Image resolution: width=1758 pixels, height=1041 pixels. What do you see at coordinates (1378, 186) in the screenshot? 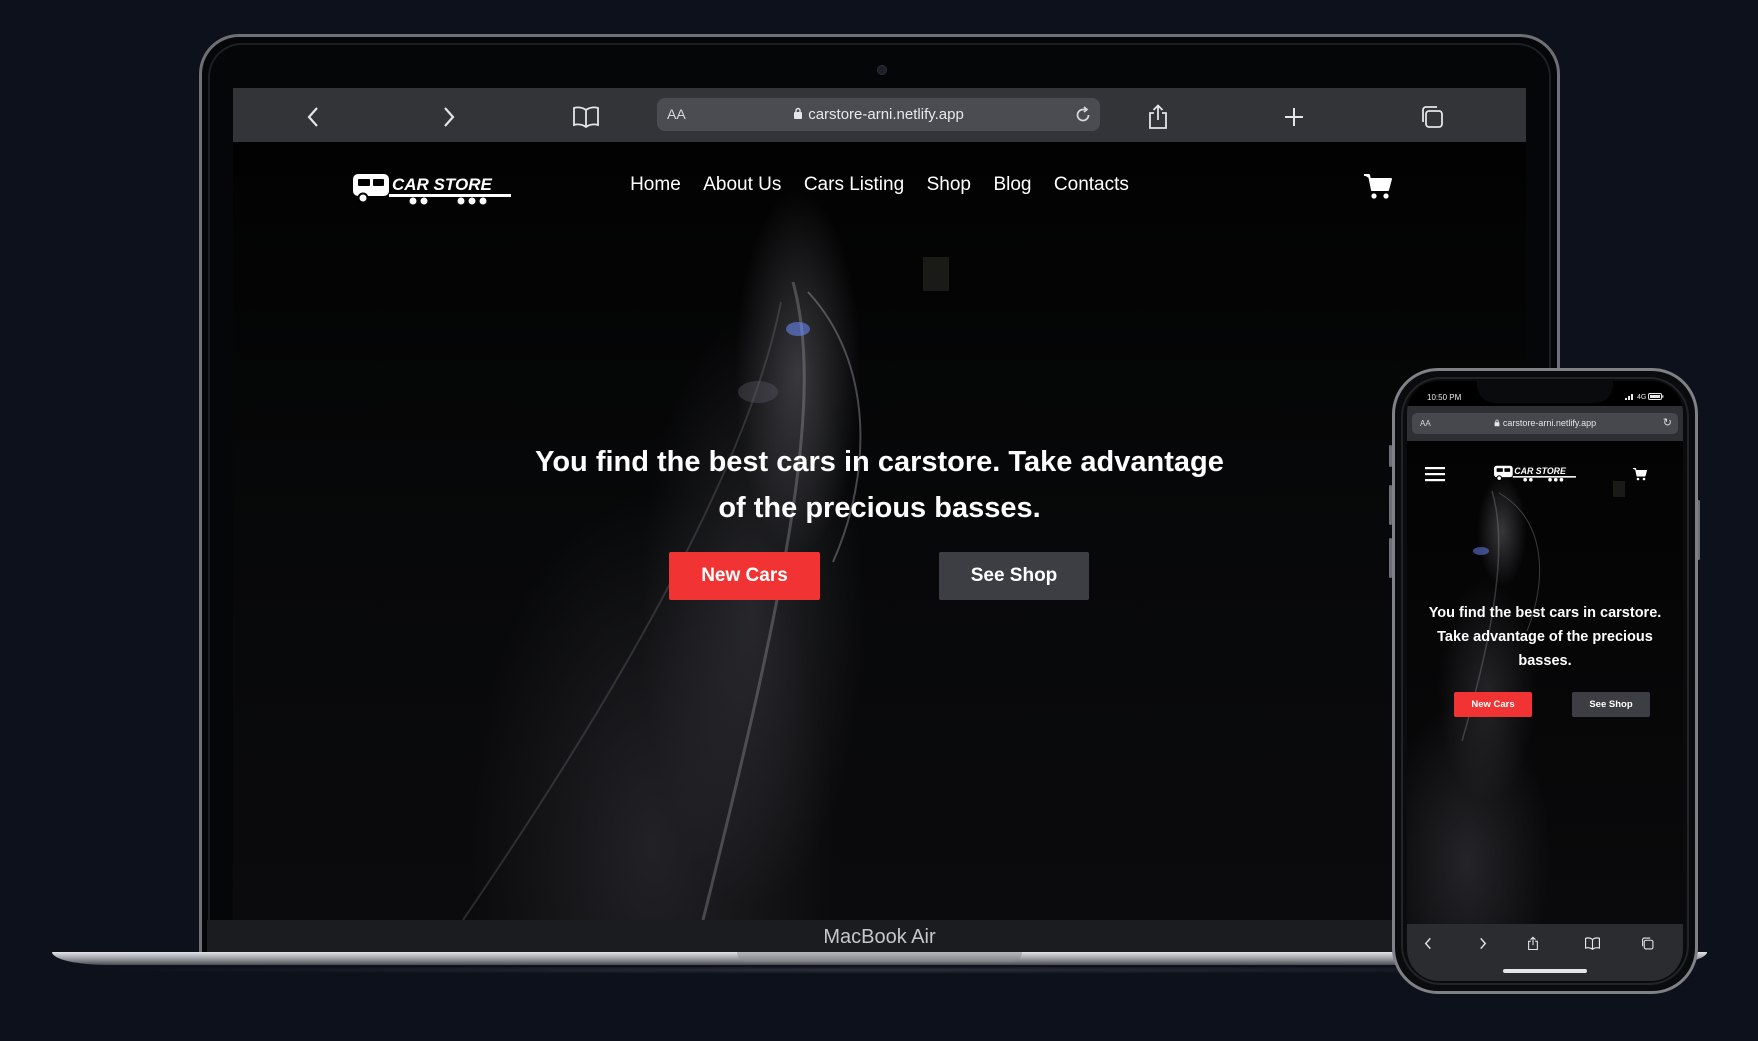
I see `cart-icon` at bounding box center [1378, 186].